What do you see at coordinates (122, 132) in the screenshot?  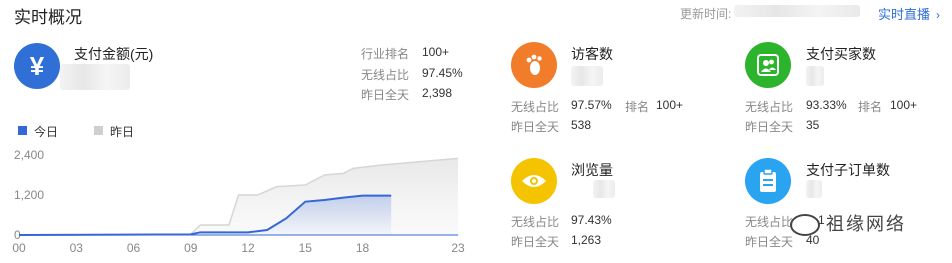 I see `legend-yesterday-label: 昨日` at bounding box center [122, 132].